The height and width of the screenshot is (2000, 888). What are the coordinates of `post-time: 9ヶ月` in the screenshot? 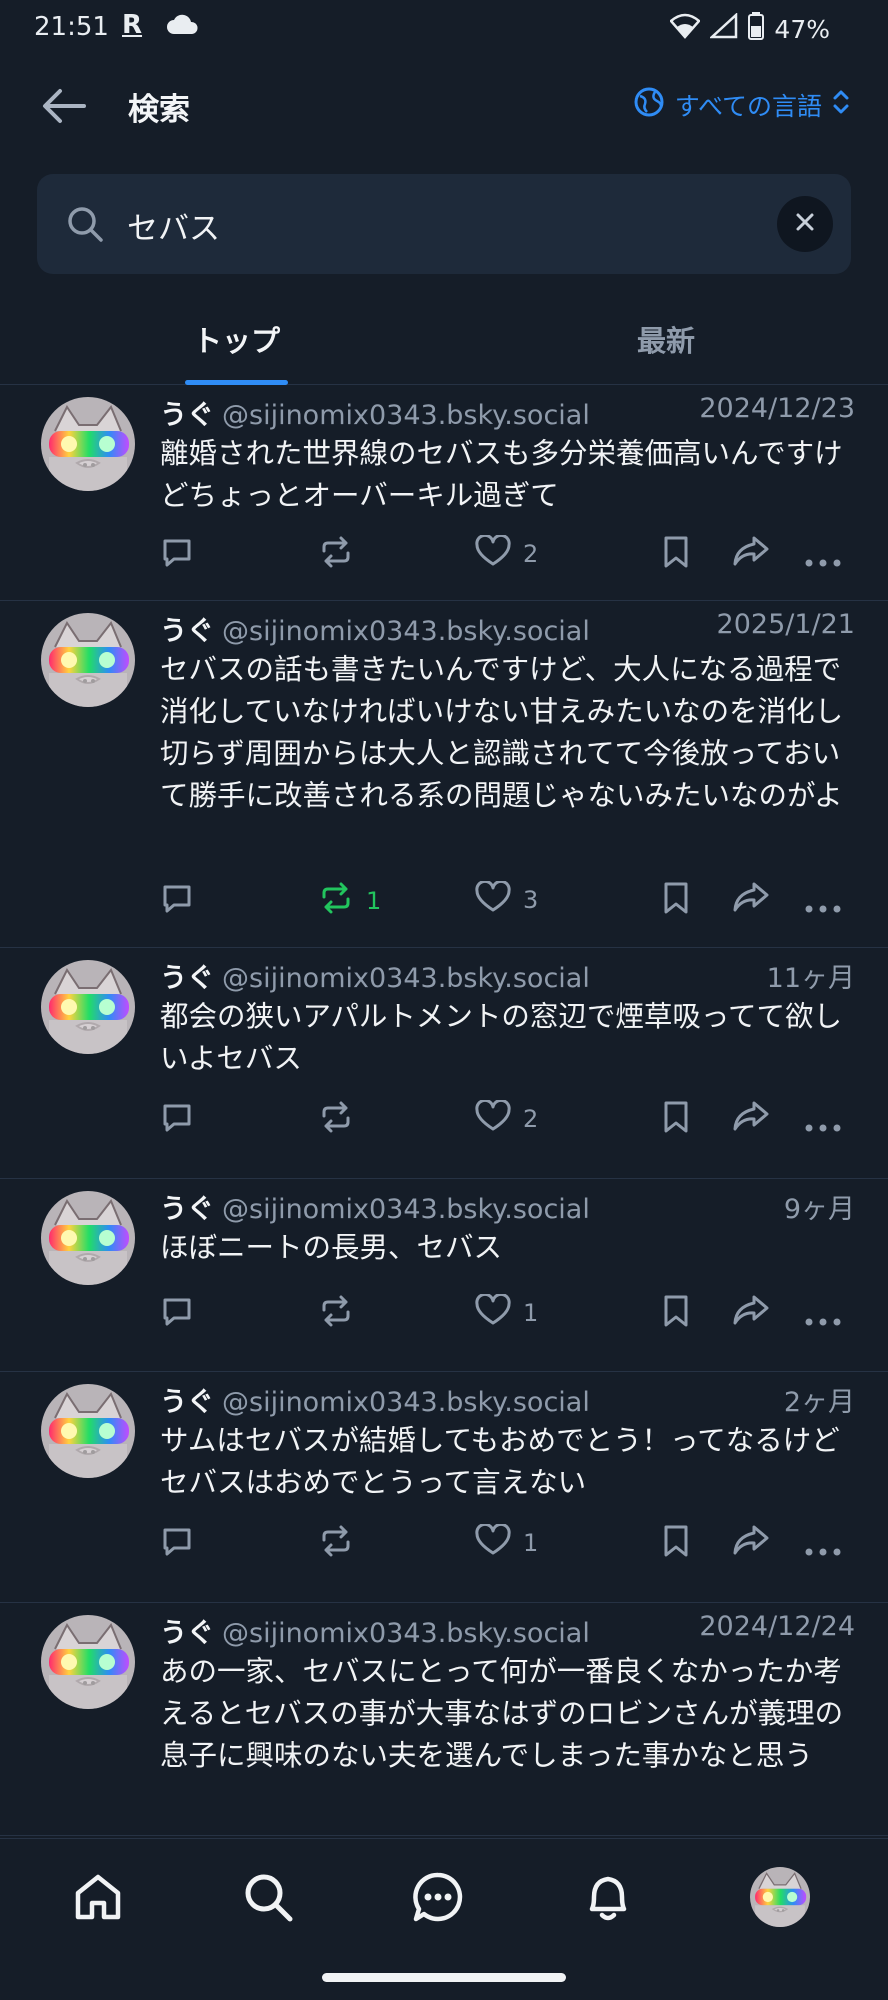 It's located at (819, 1206).